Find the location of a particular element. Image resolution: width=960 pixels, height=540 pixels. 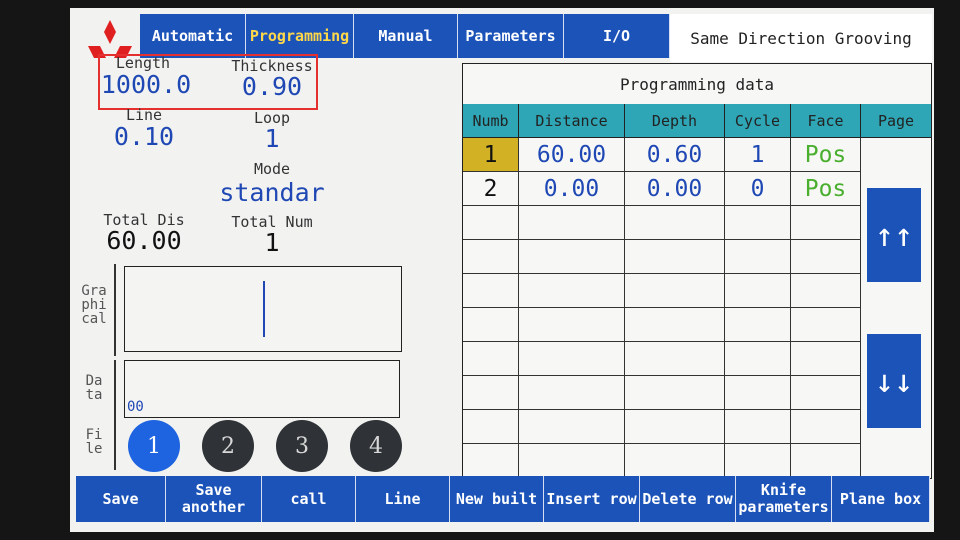

table-row-1-distance: 60.00 is located at coordinates (572, 155).